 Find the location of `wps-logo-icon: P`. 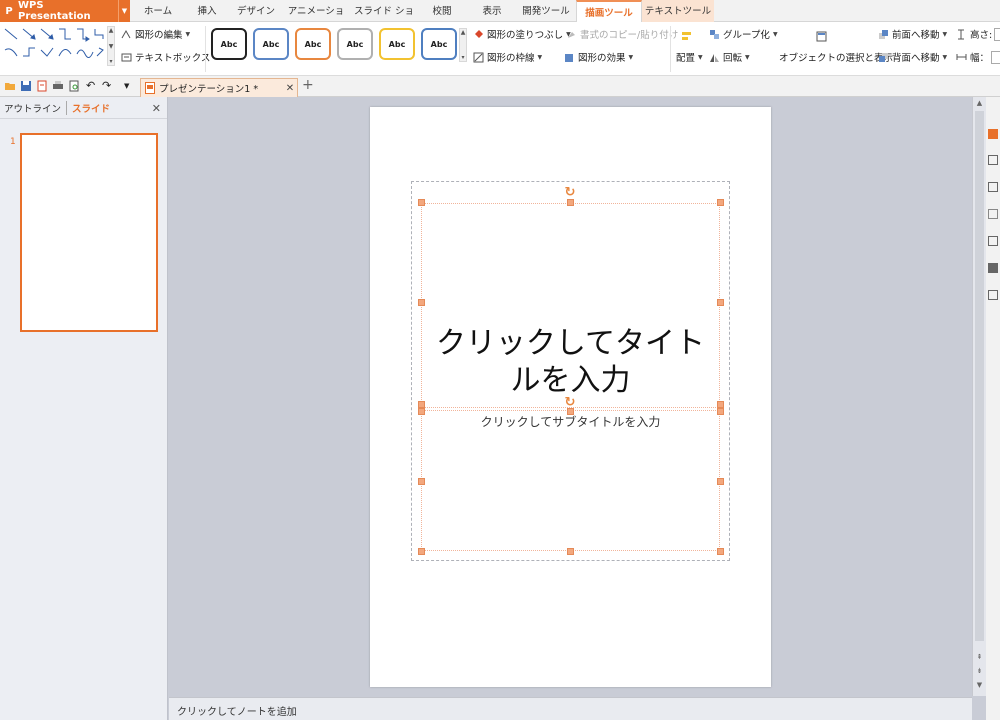

wps-logo-icon: P is located at coordinates (9, 11).